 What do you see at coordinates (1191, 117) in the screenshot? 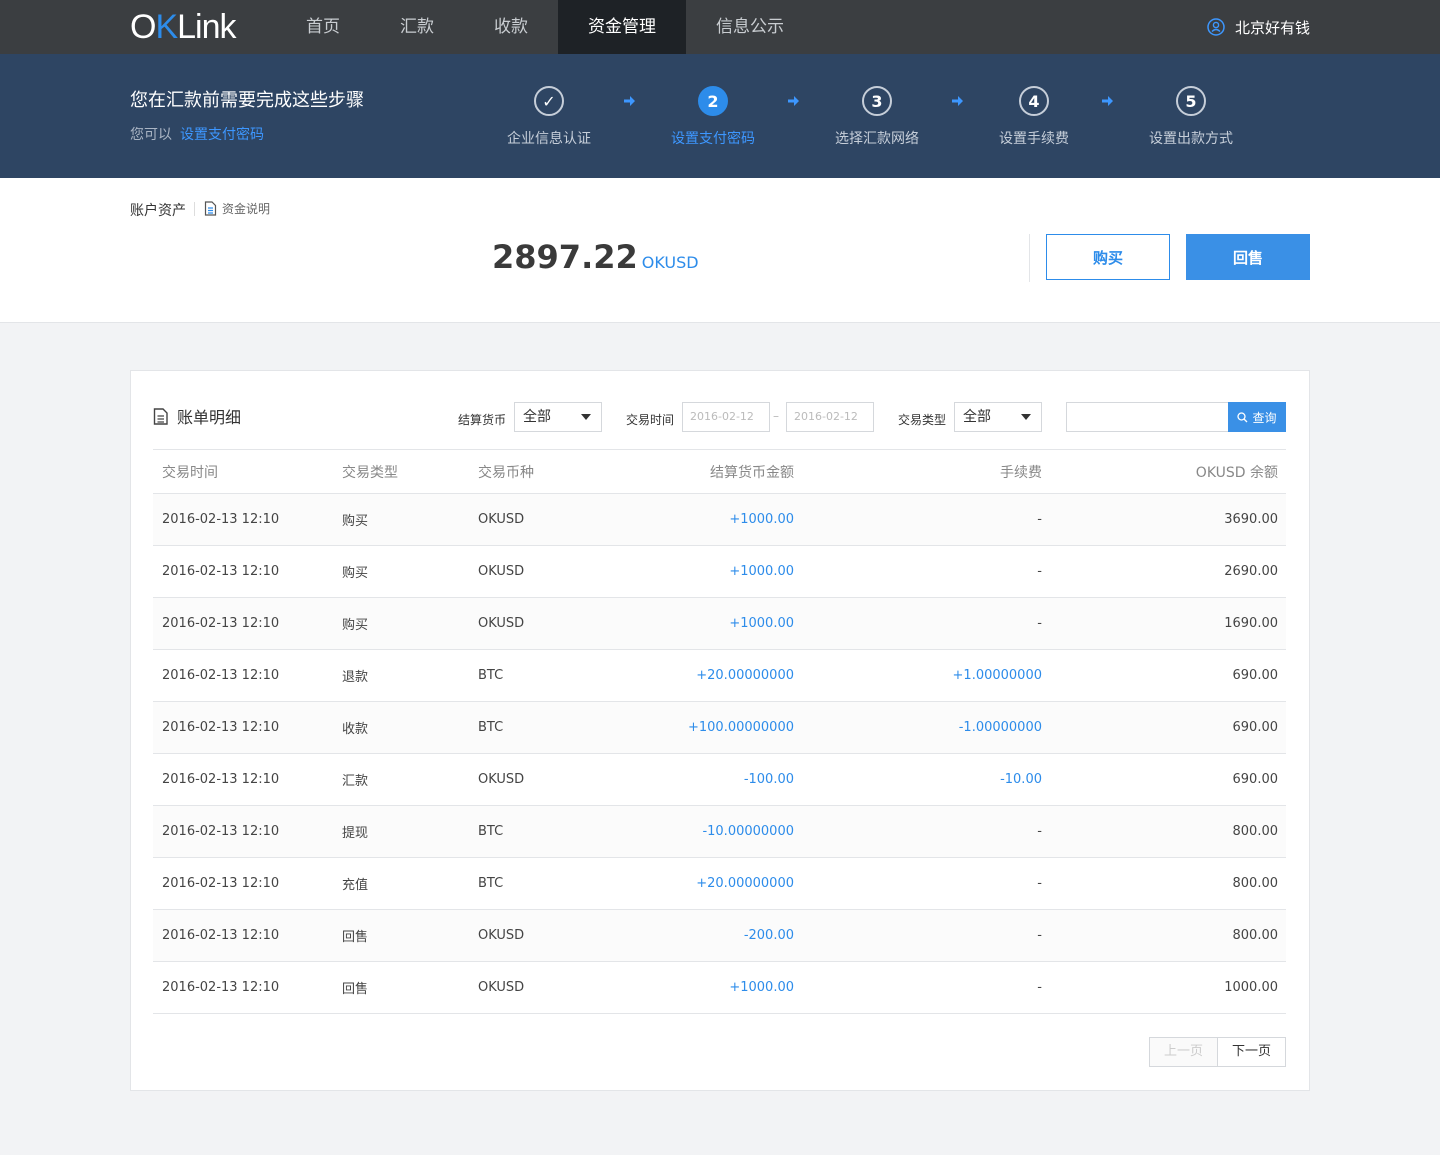
I see `step-5: 5 设置出款方式` at bounding box center [1191, 117].